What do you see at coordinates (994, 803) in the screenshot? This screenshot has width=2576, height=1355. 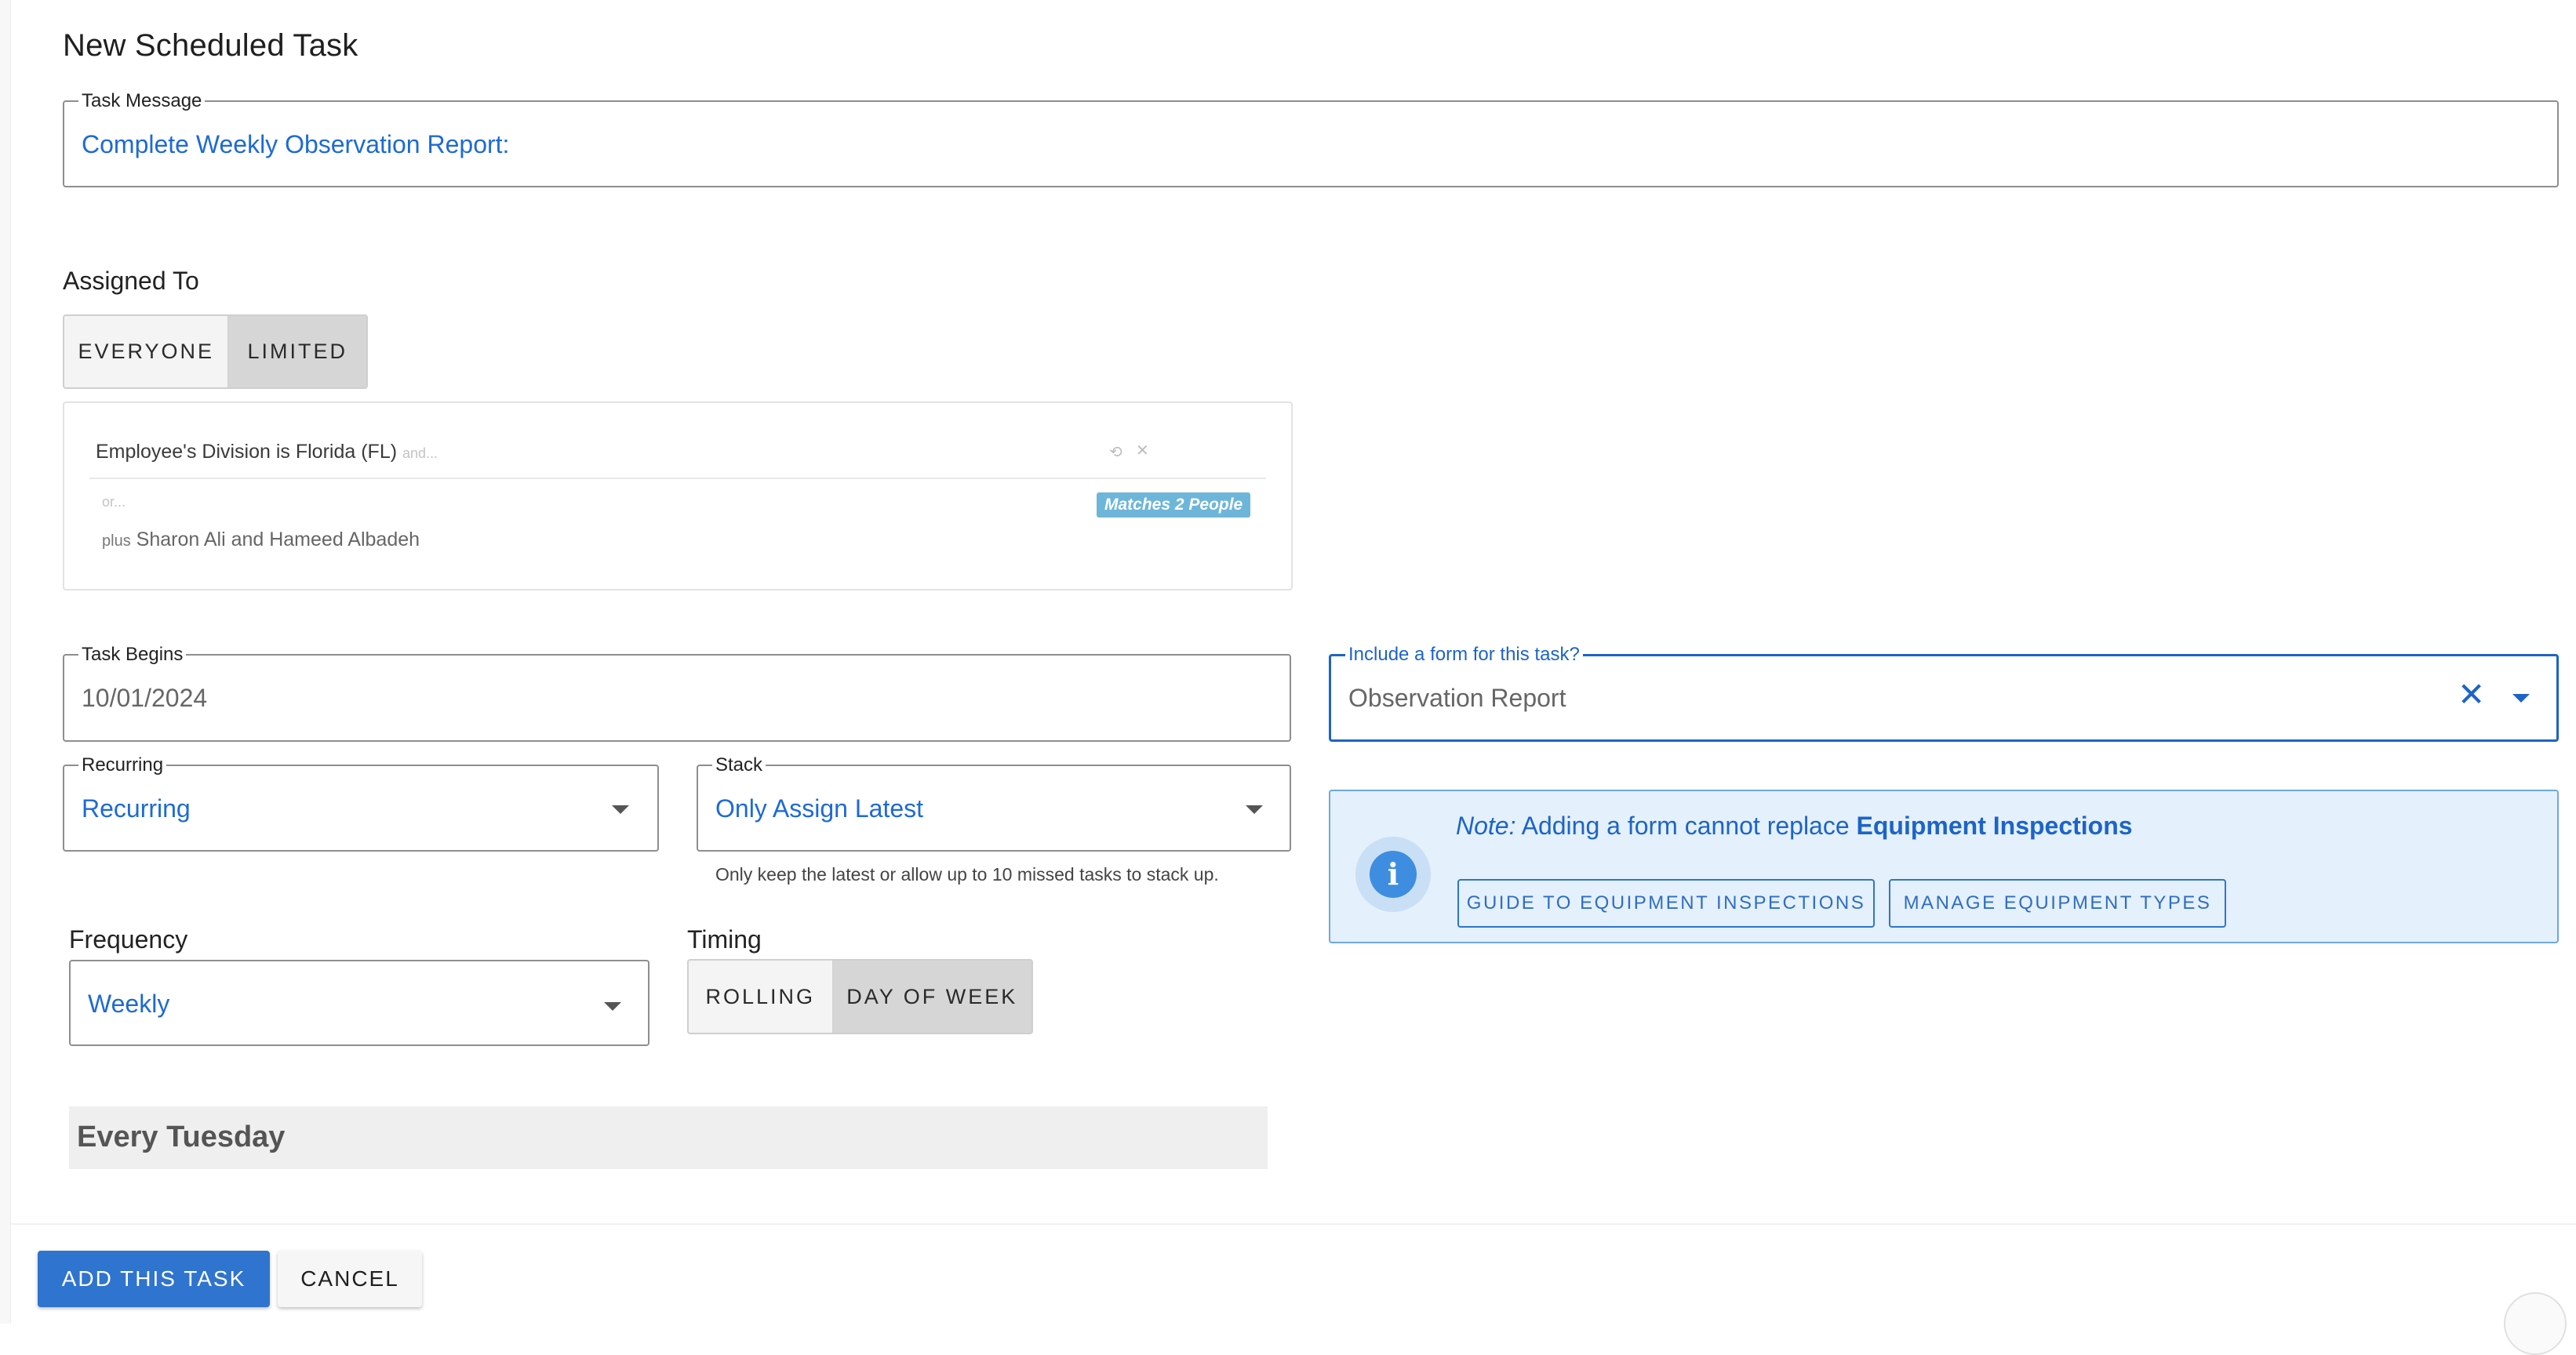 I see `stack-select: Stack Only Assign Latest` at bounding box center [994, 803].